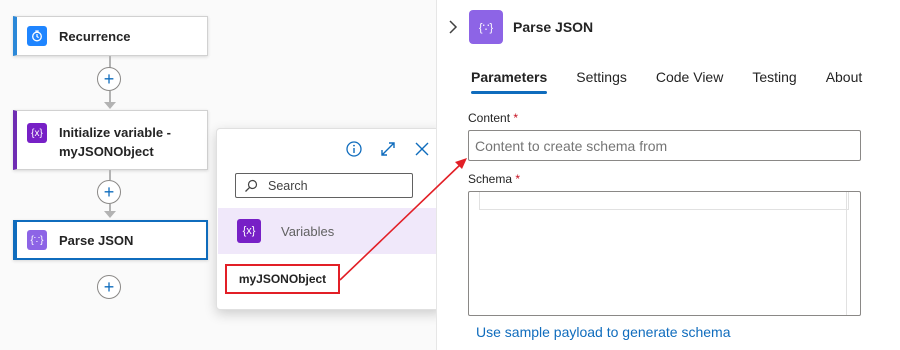 The height and width of the screenshot is (350, 900). What do you see at coordinates (453, 27) in the screenshot?
I see `chevron-right-icon` at bounding box center [453, 27].